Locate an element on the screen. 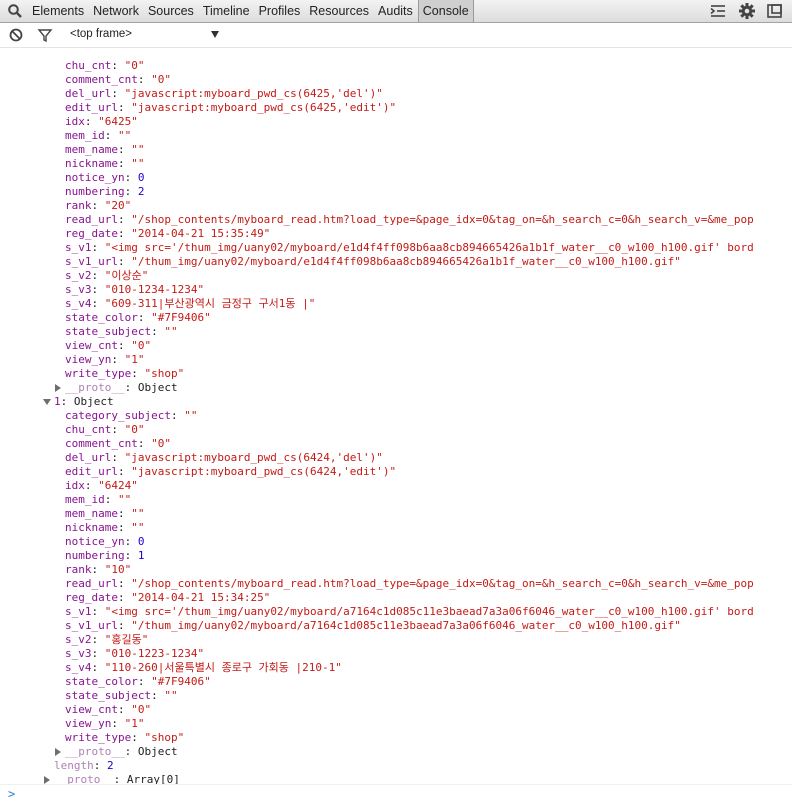 This screenshot has width=792, height=809. property-row: s_v4: "609-311|부산광역시 금정구 구서1동 |" is located at coordinates (190, 303).